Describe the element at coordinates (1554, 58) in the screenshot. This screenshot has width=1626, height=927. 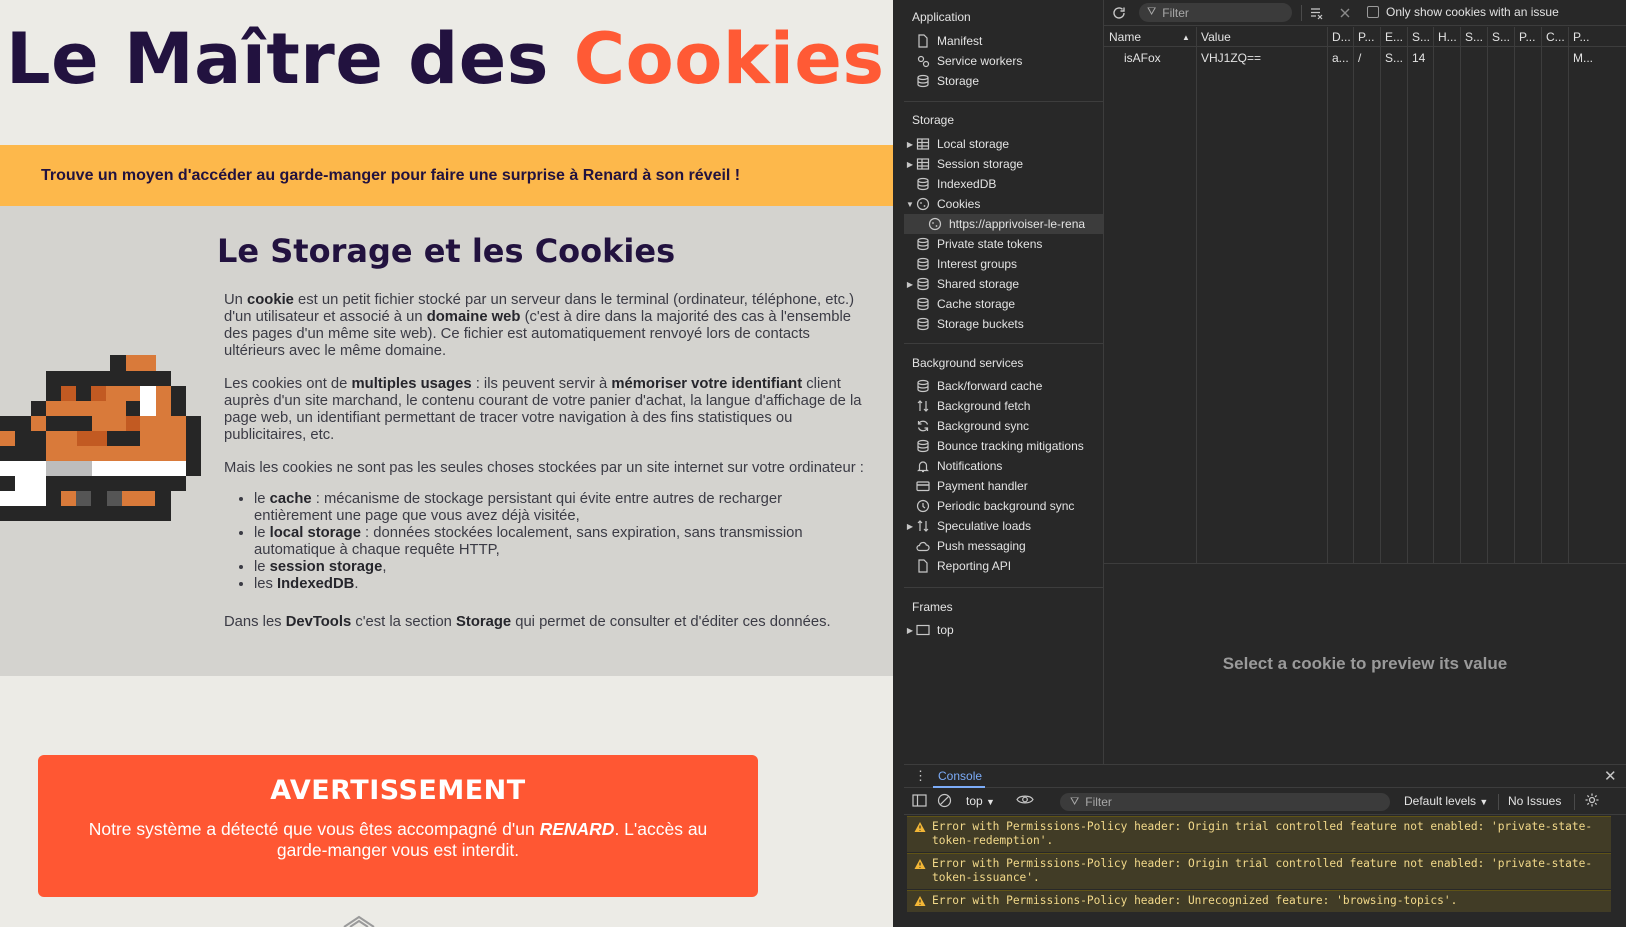
I see `cell-cross-site` at that location.